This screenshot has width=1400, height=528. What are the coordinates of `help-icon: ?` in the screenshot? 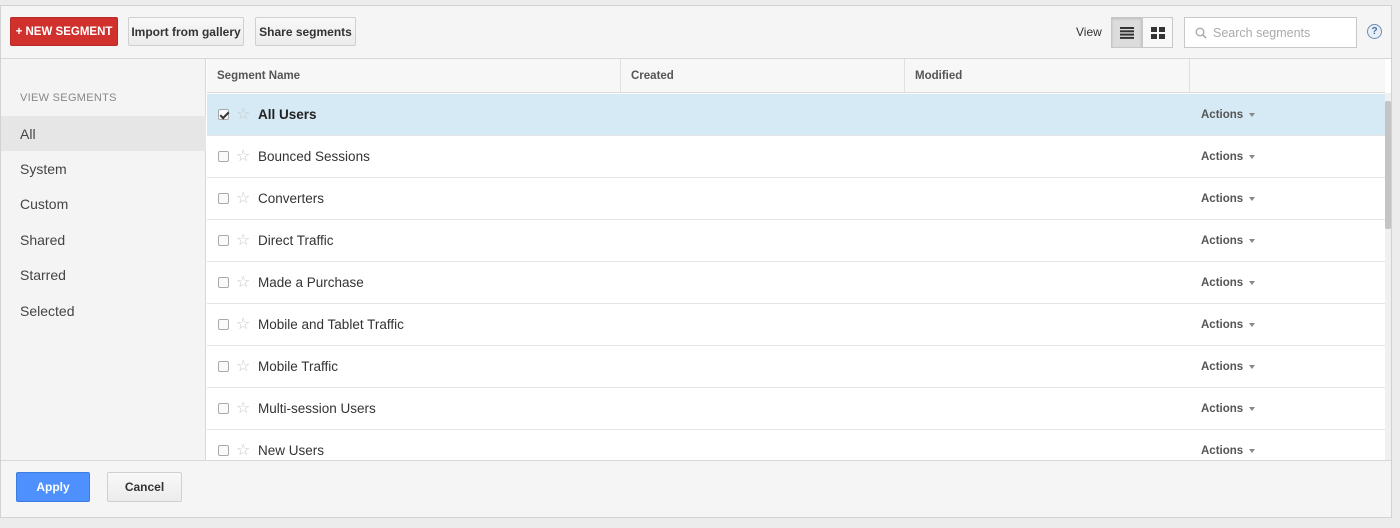 It's located at (1374, 31).